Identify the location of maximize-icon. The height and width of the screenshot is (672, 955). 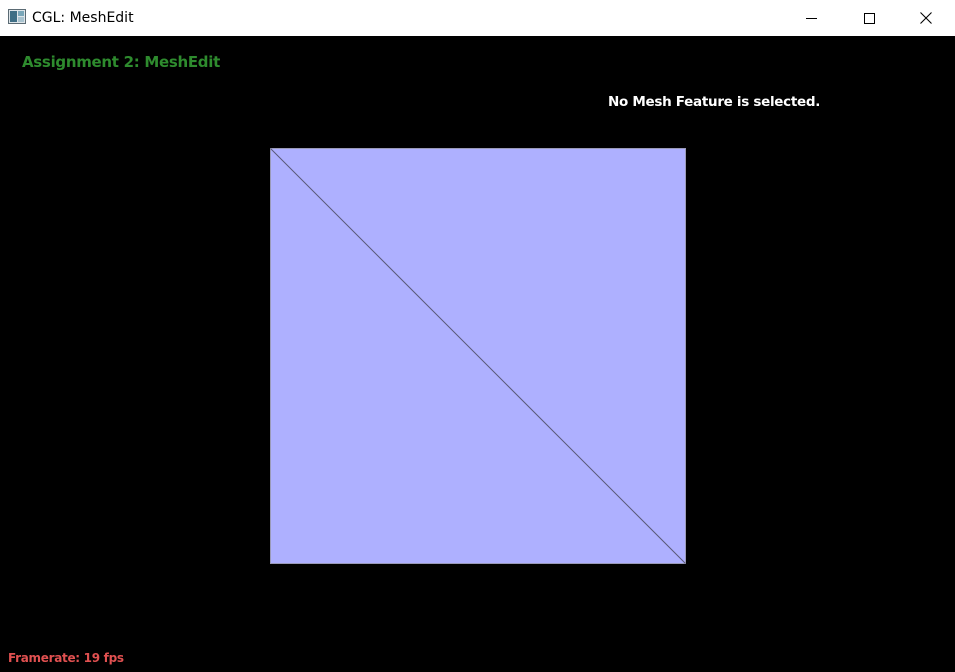
(869, 18).